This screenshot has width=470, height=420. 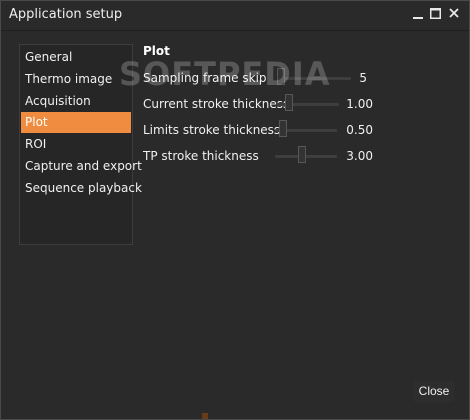 I want to click on nav-item-acquisition: Acquisition, so click(x=76, y=101).